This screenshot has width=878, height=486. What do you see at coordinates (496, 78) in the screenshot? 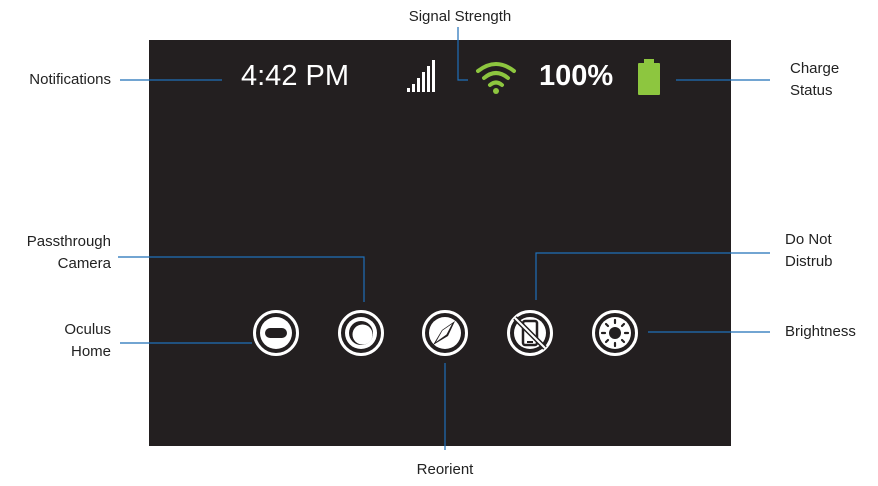
I see `wifi-icon` at bounding box center [496, 78].